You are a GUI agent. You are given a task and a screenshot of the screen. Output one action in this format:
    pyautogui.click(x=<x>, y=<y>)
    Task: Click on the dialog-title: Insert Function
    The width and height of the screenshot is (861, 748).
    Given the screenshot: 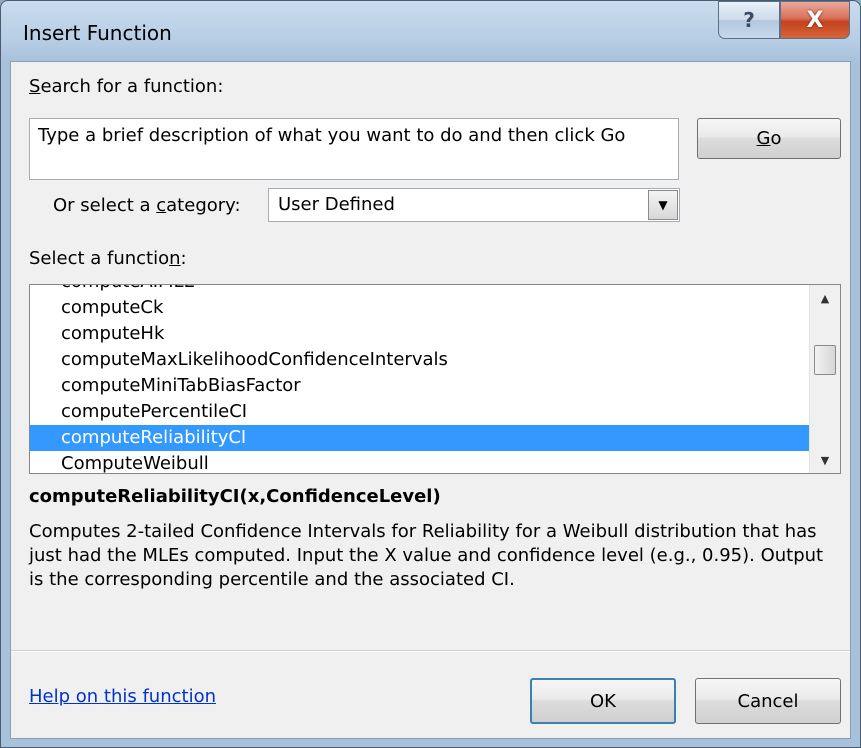 What is the action you would take?
    pyautogui.click(x=97, y=33)
    